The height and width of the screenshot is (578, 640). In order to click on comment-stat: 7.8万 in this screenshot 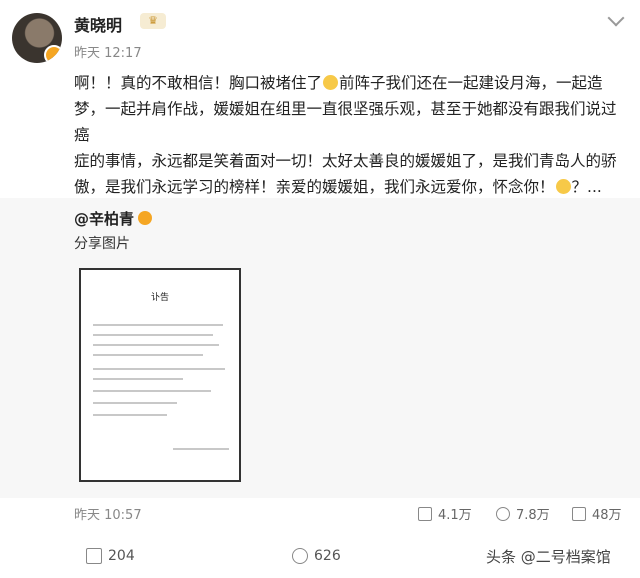, I will do `click(523, 513)`.